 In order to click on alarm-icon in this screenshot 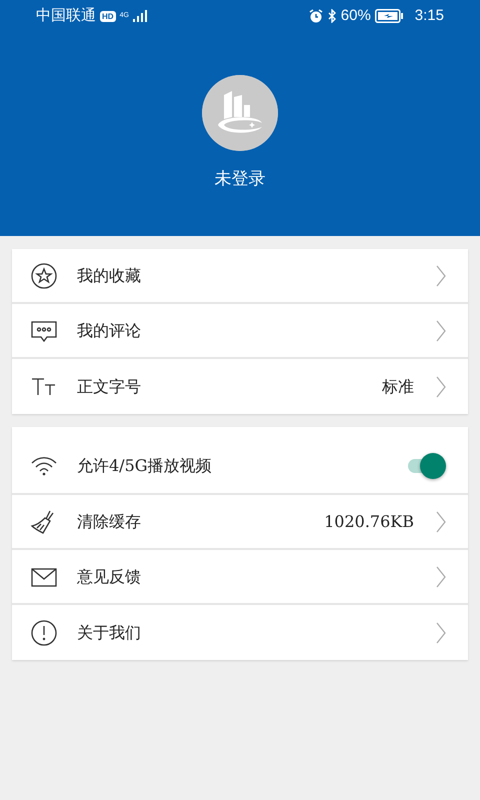, I will do `click(315, 16)`.